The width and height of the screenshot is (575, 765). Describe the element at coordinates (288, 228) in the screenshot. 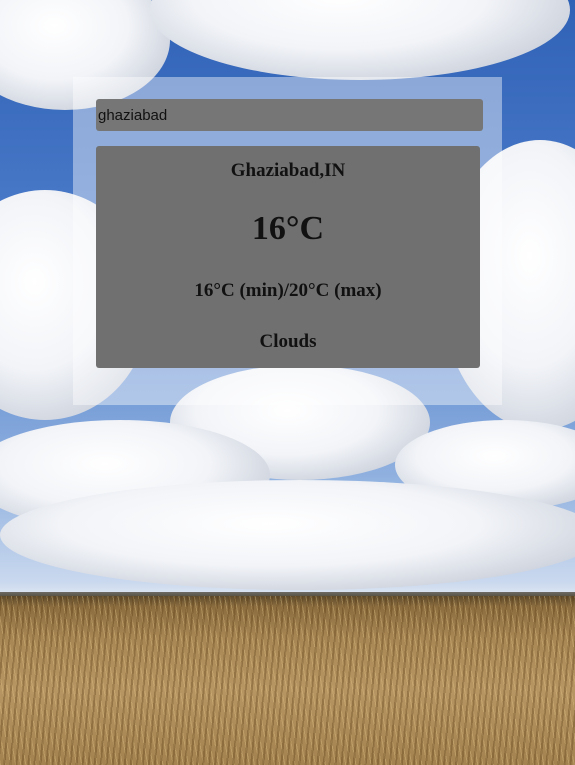

I see `current-temperature: 16°C` at that location.